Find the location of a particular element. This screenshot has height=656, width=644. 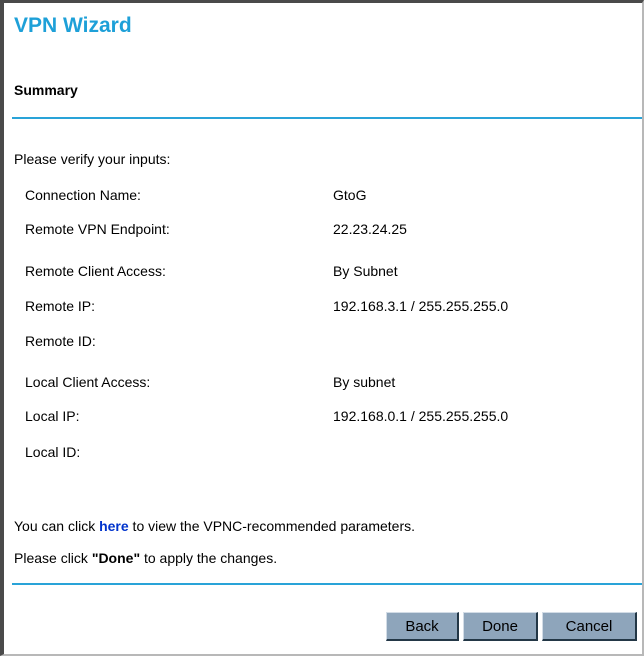

bottom-divider is located at coordinates (327, 584).